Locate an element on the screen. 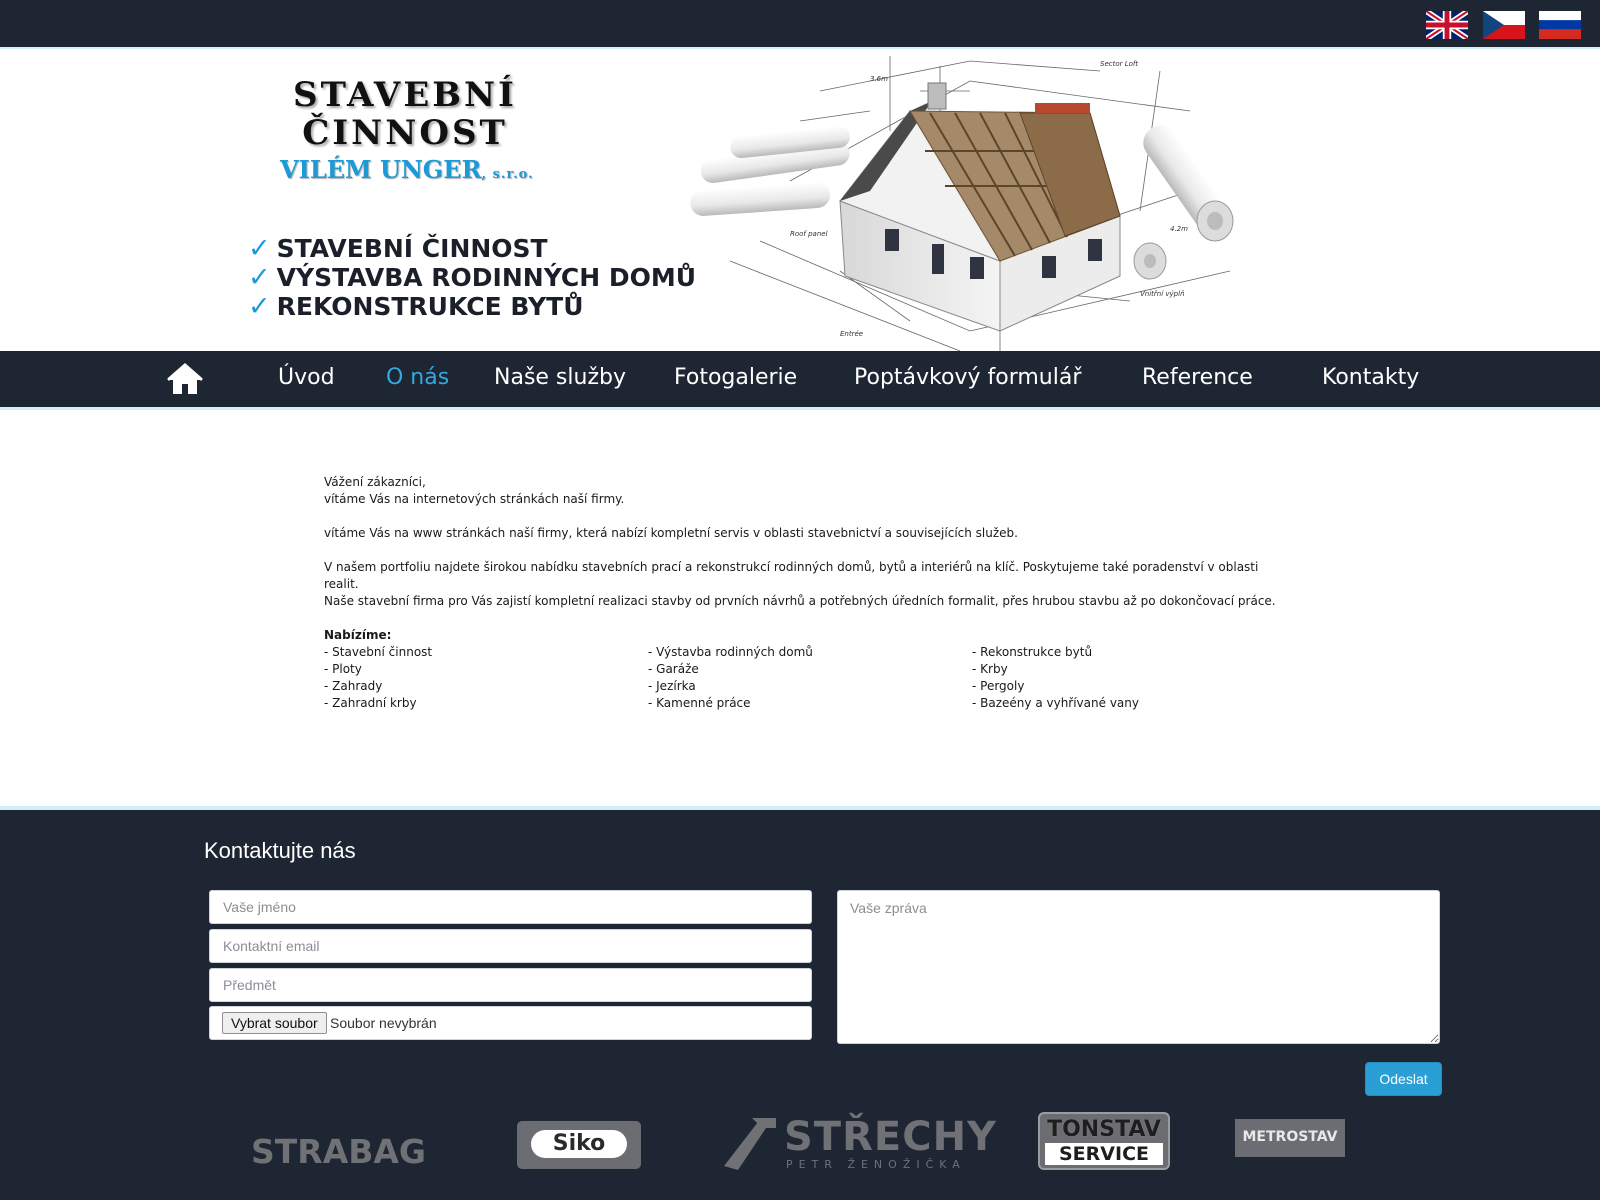 Image resolution: width=1600 pixels, height=1200 pixels. top-bar is located at coordinates (800, 24).